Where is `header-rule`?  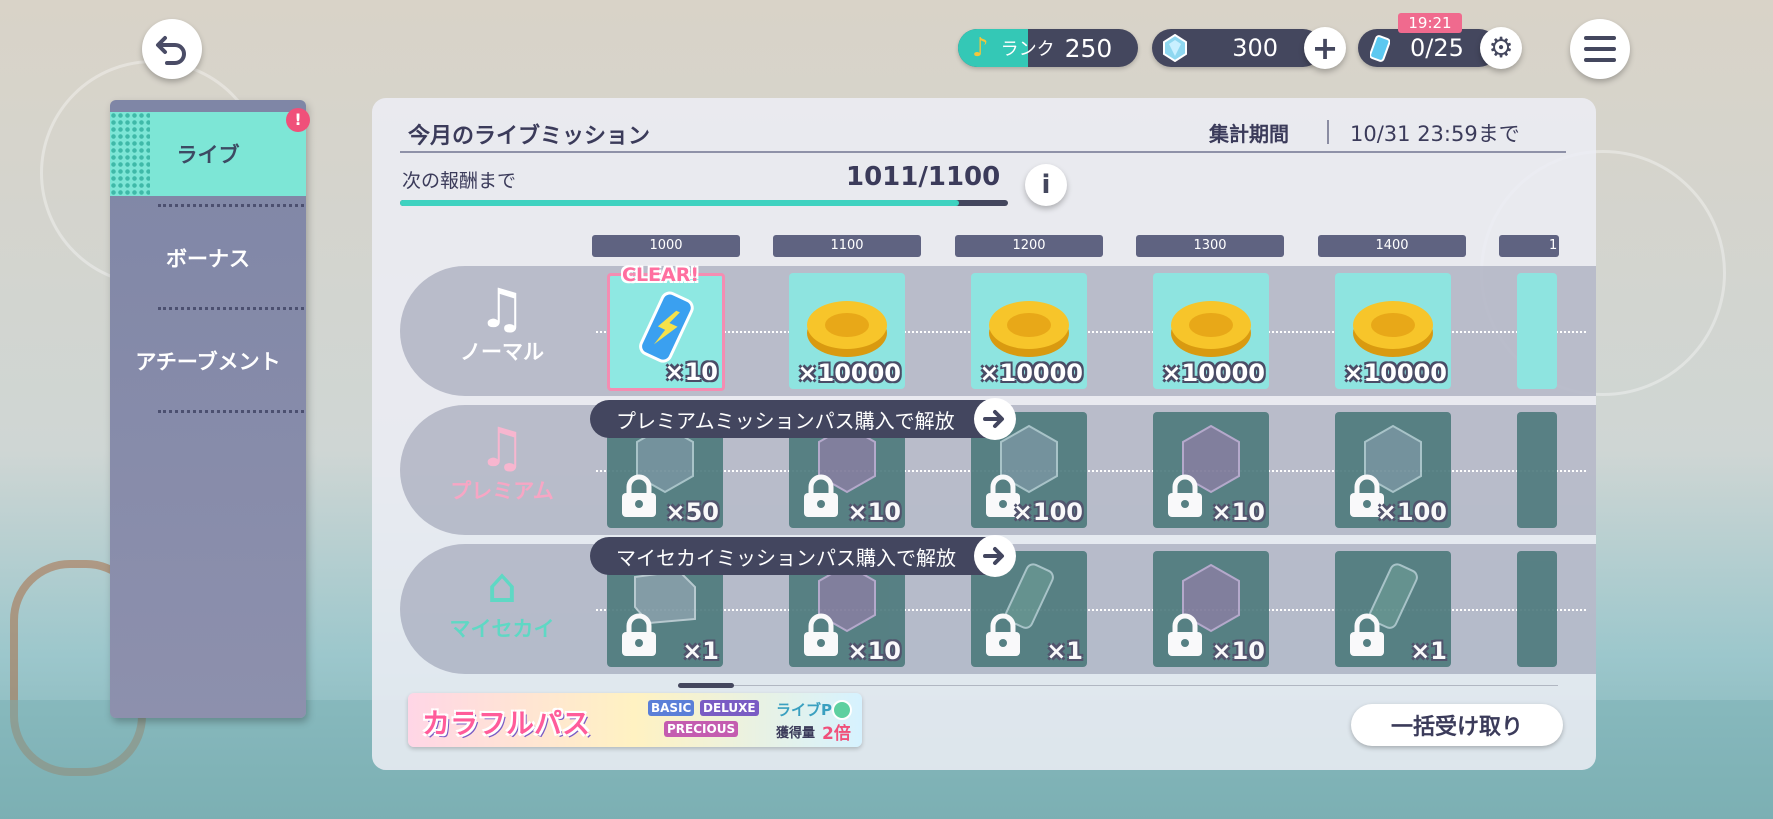 header-rule is located at coordinates (983, 152).